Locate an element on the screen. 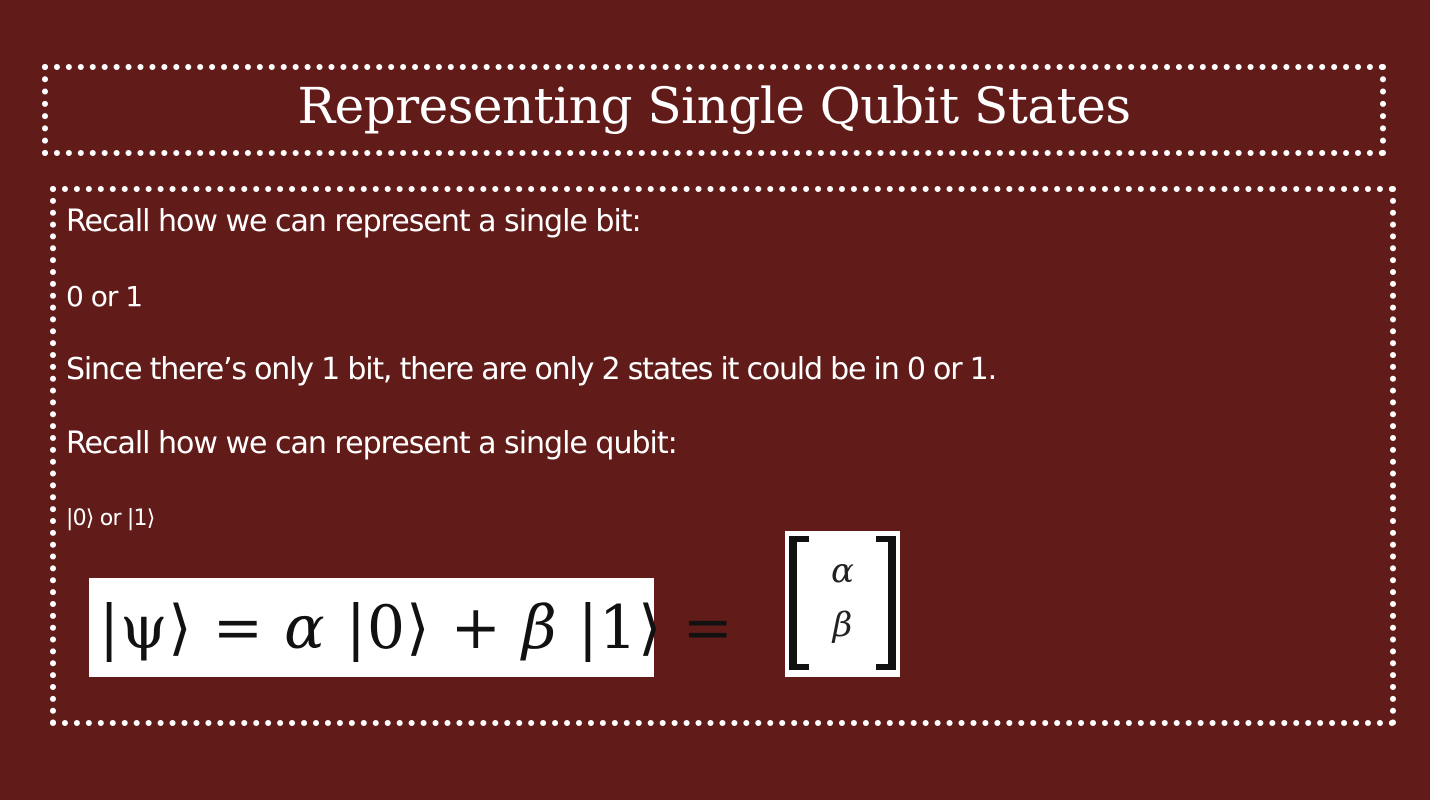 The height and width of the screenshot is (800, 1430). ket-one-term: |1⟩ = is located at coordinates (645, 627).